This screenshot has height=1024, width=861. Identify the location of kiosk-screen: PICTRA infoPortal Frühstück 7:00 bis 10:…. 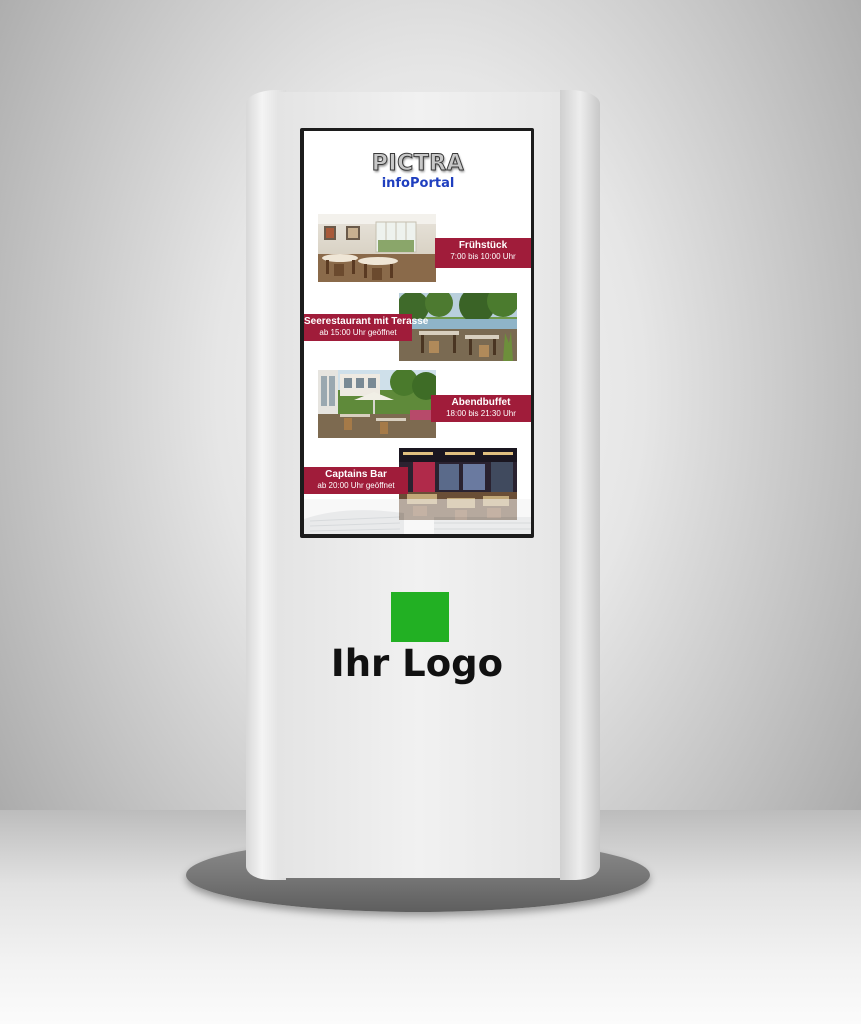
(417, 332).